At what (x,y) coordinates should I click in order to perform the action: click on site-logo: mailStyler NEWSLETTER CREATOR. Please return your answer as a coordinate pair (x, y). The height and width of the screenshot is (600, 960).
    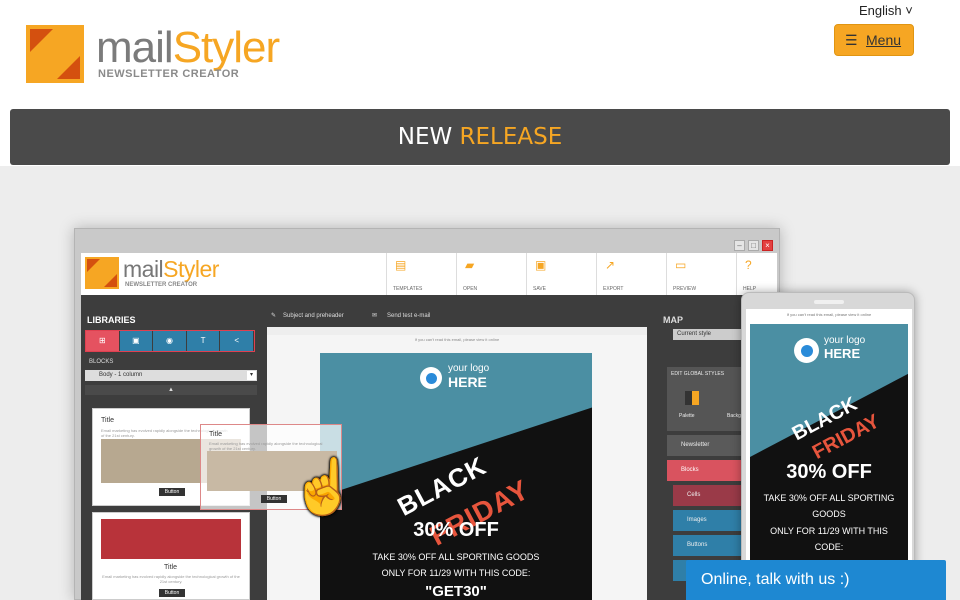
    Looking at the image, I should click on (161, 54).